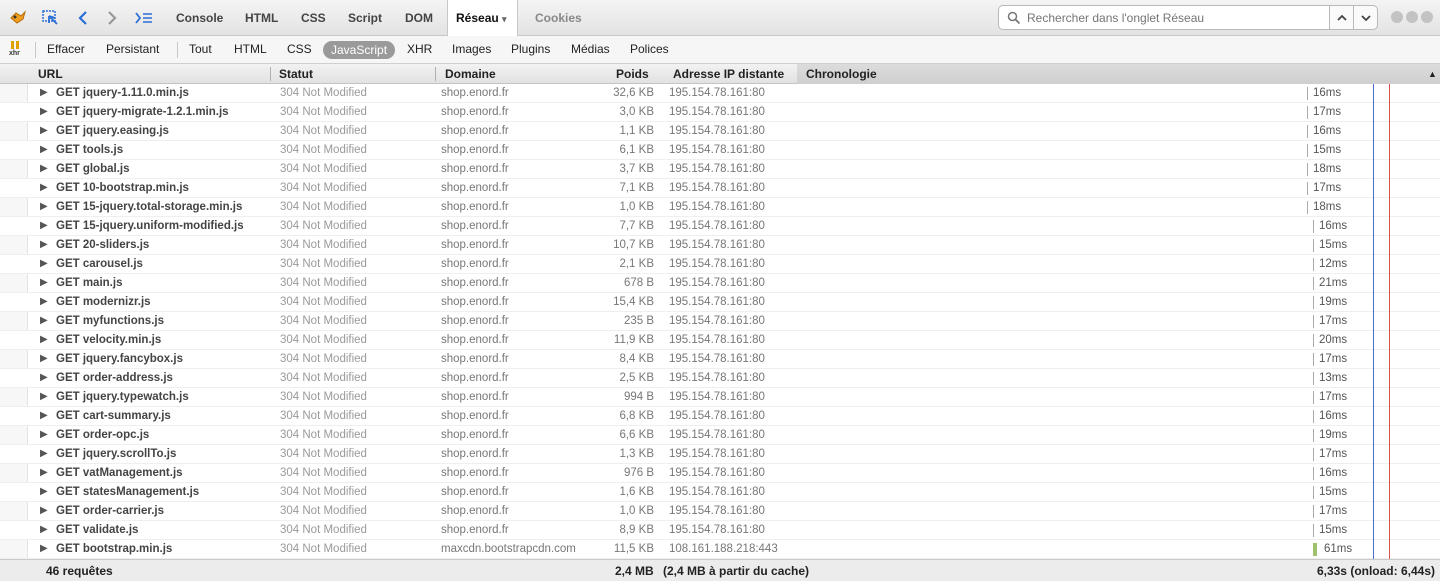 The image size is (1440, 581). Describe the element at coordinates (419, 49) in the screenshot. I see `filter-xhr: XHR` at that location.